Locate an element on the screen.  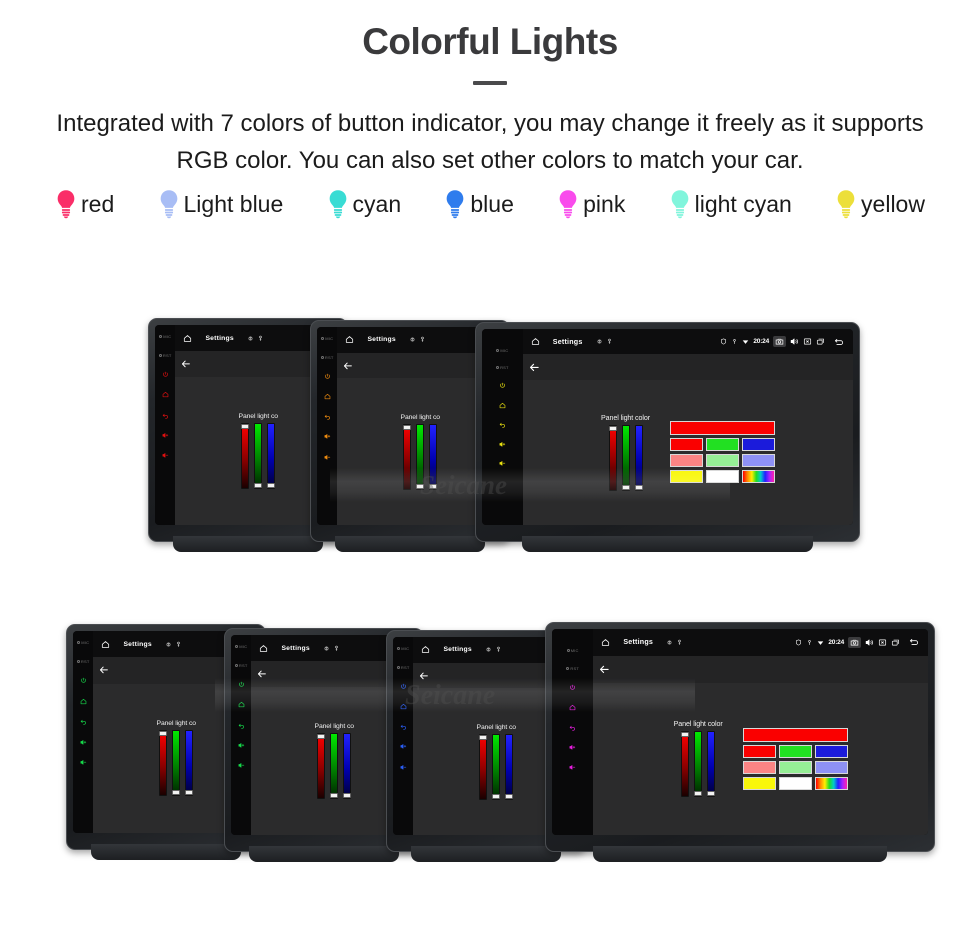
device-yellow: MIC RST Settings 20:24 Panel light color is located at coordinates (667, 437).